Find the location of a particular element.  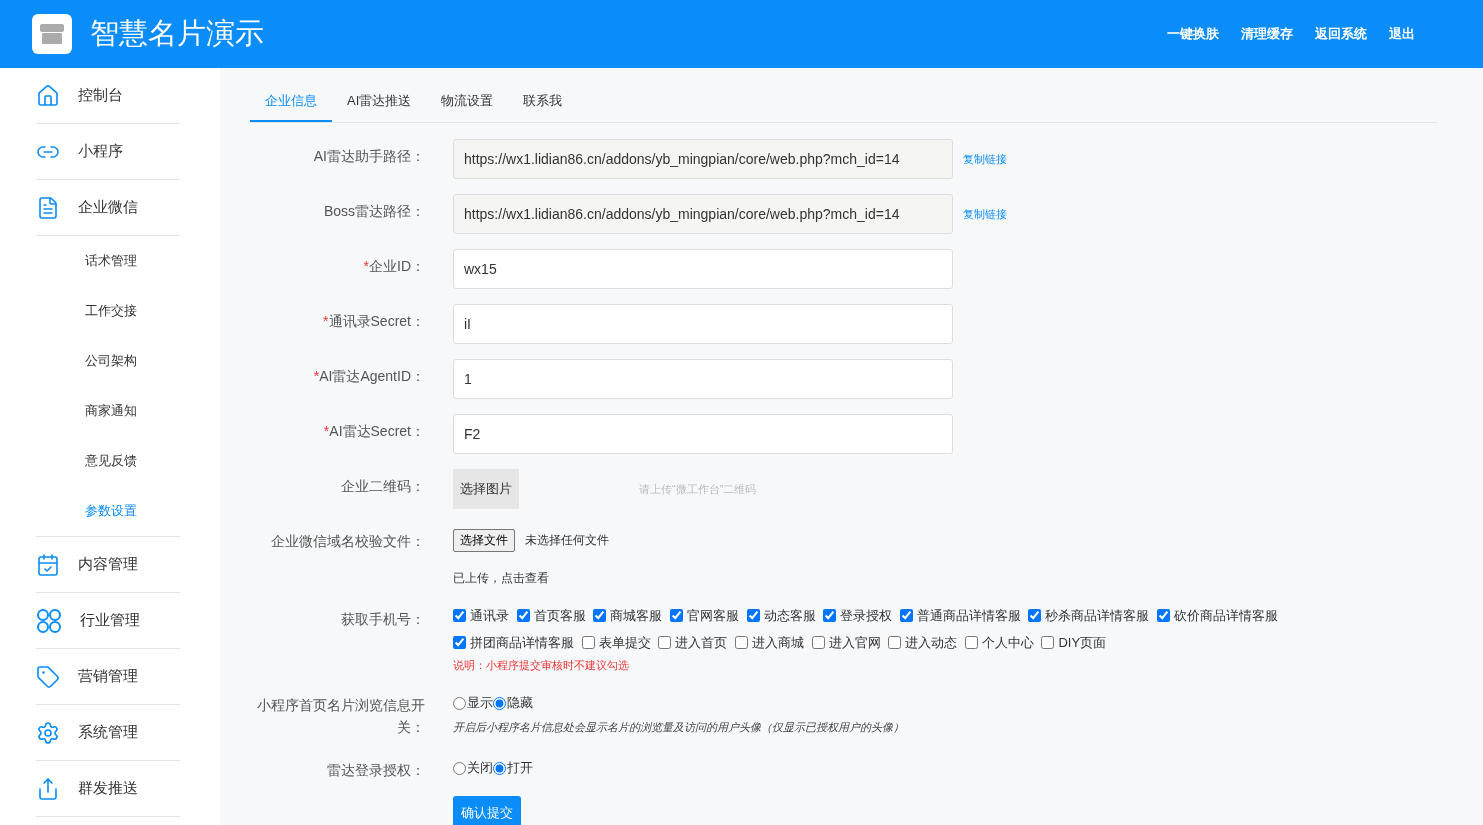

tag-icon is located at coordinates (48, 676).